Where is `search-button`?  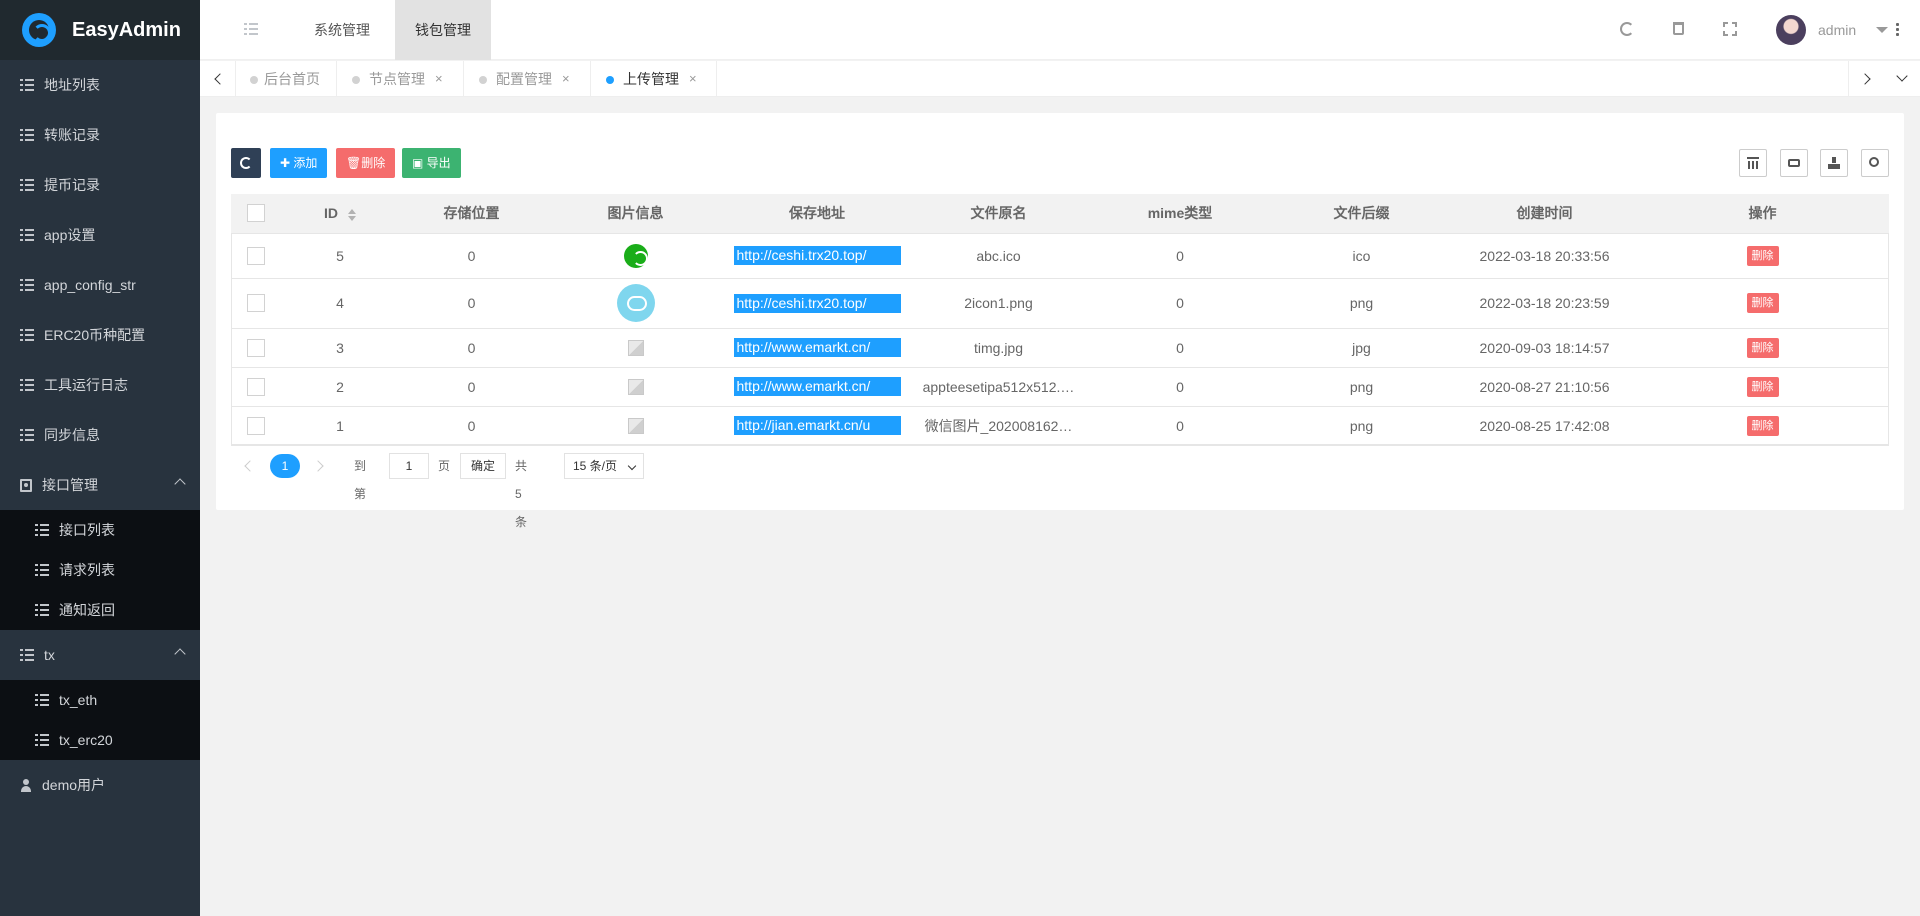 search-button is located at coordinates (1875, 163).